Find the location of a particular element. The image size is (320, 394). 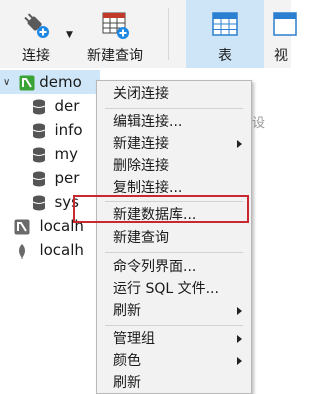

view-button: 视 is located at coordinates (281, 34).